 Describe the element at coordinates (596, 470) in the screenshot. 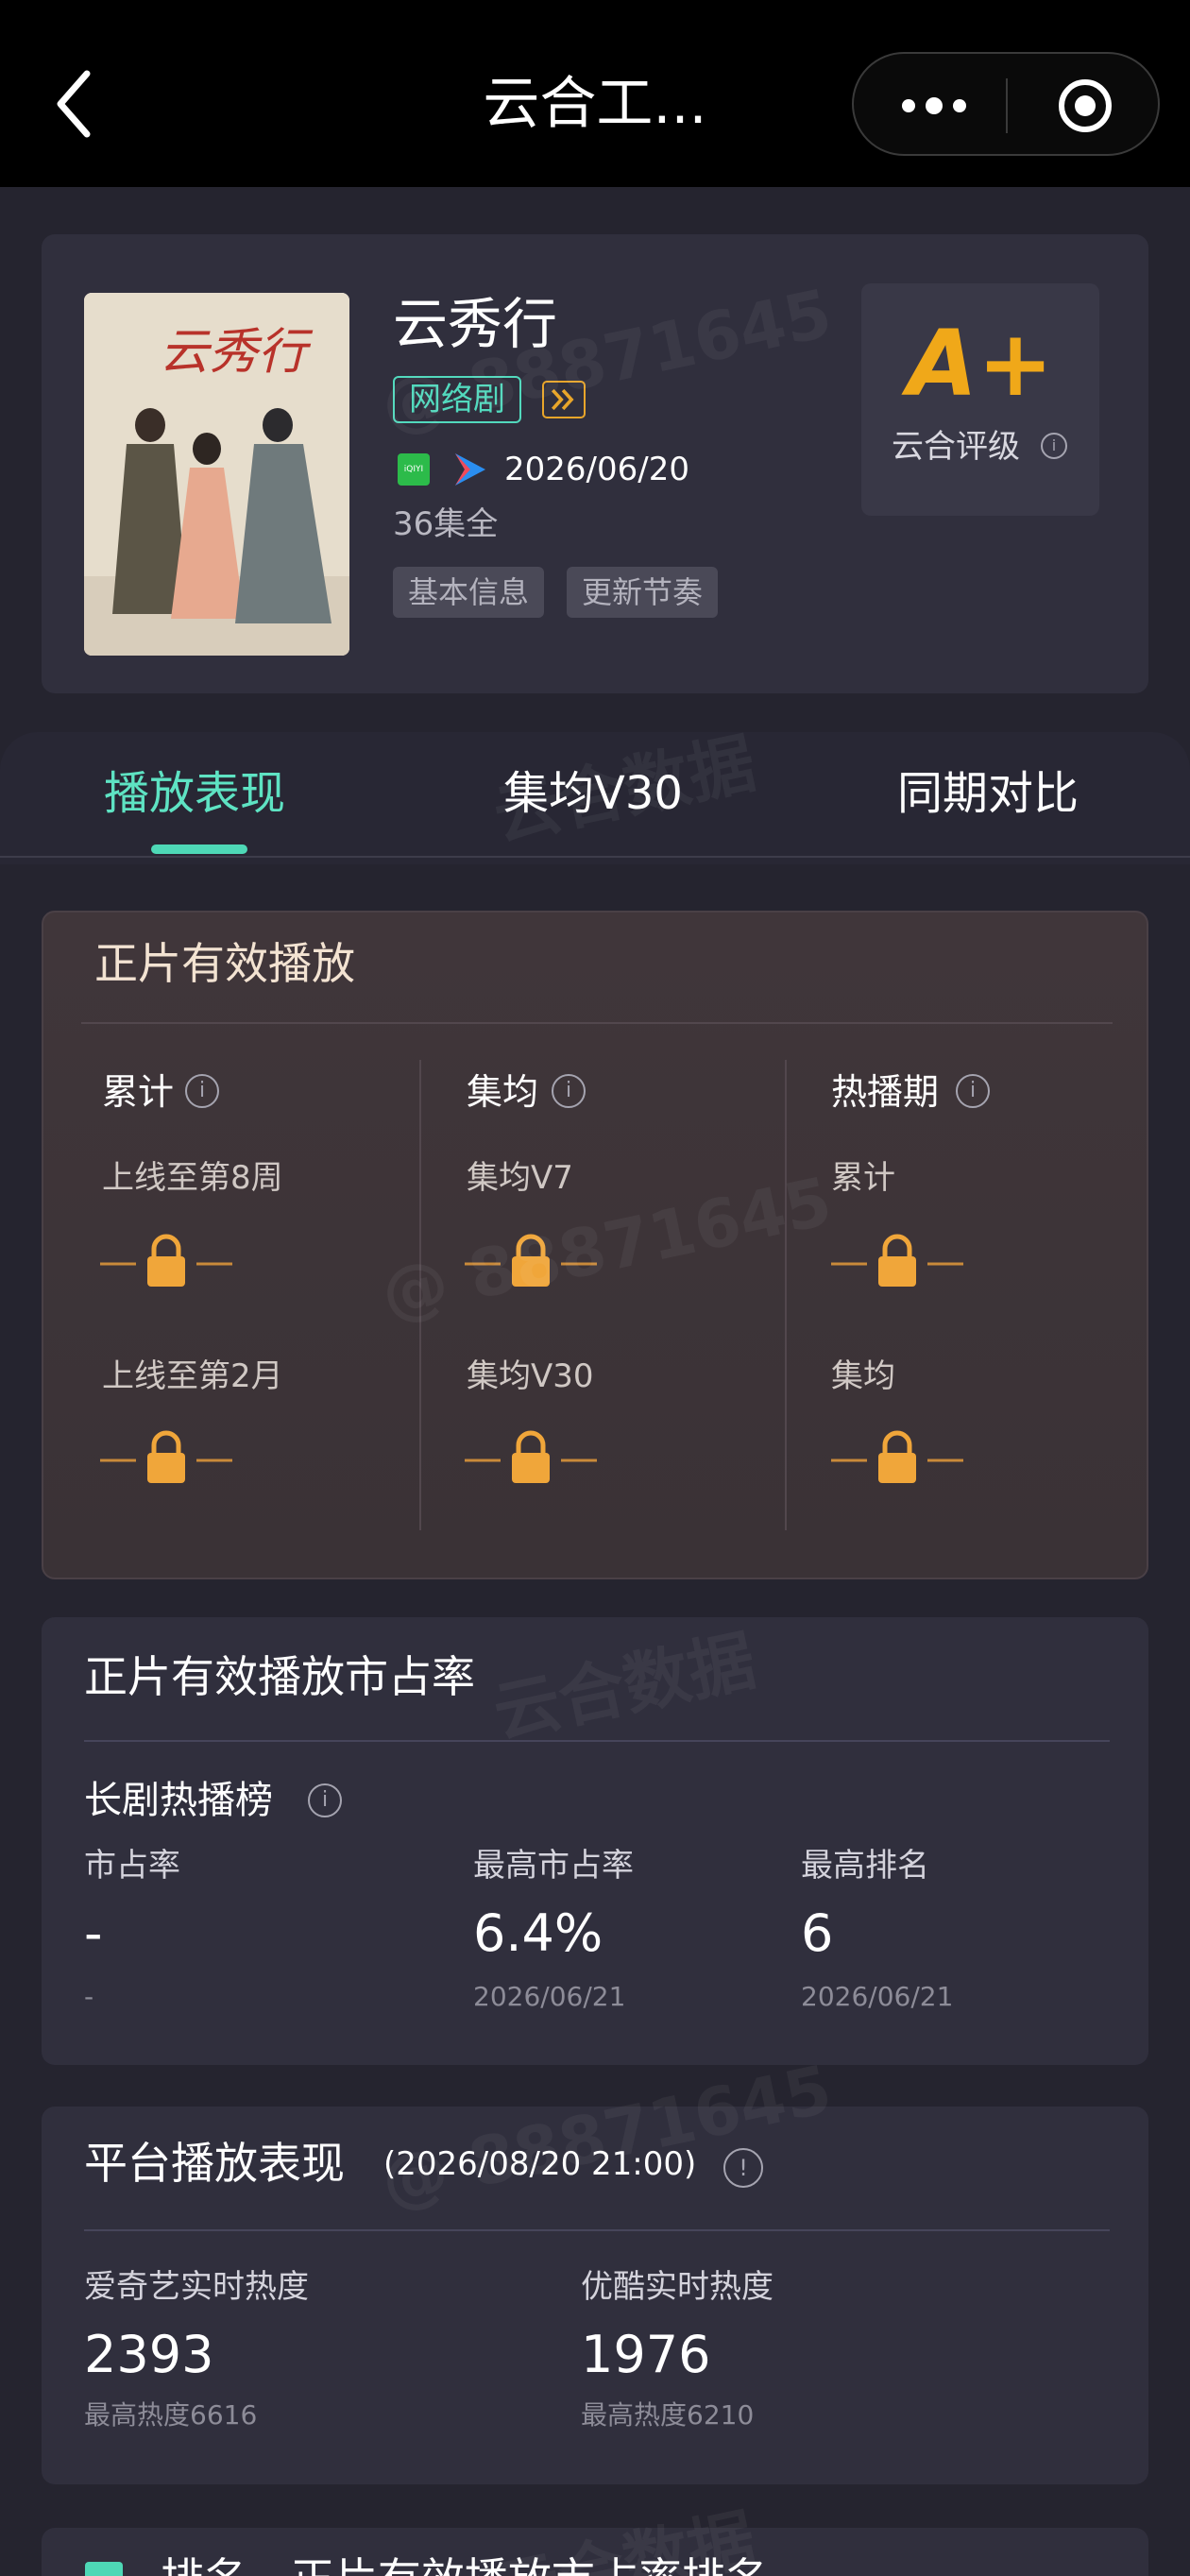

I see `release-date: 2026/06/20` at that location.